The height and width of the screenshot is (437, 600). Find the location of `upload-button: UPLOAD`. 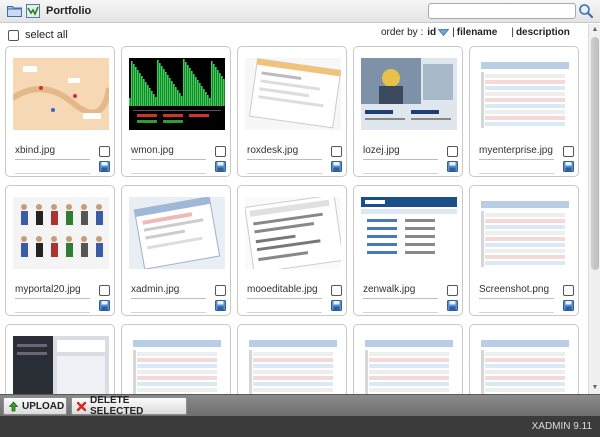

upload-button: UPLOAD is located at coordinates (35, 406).